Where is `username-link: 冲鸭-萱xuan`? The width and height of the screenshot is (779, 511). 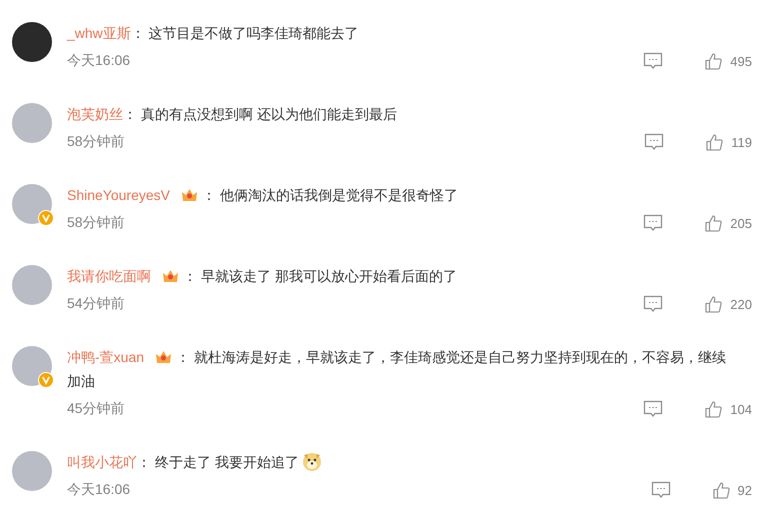 username-link: 冲鸭-萱xuan is located at coordinates (105, 357).